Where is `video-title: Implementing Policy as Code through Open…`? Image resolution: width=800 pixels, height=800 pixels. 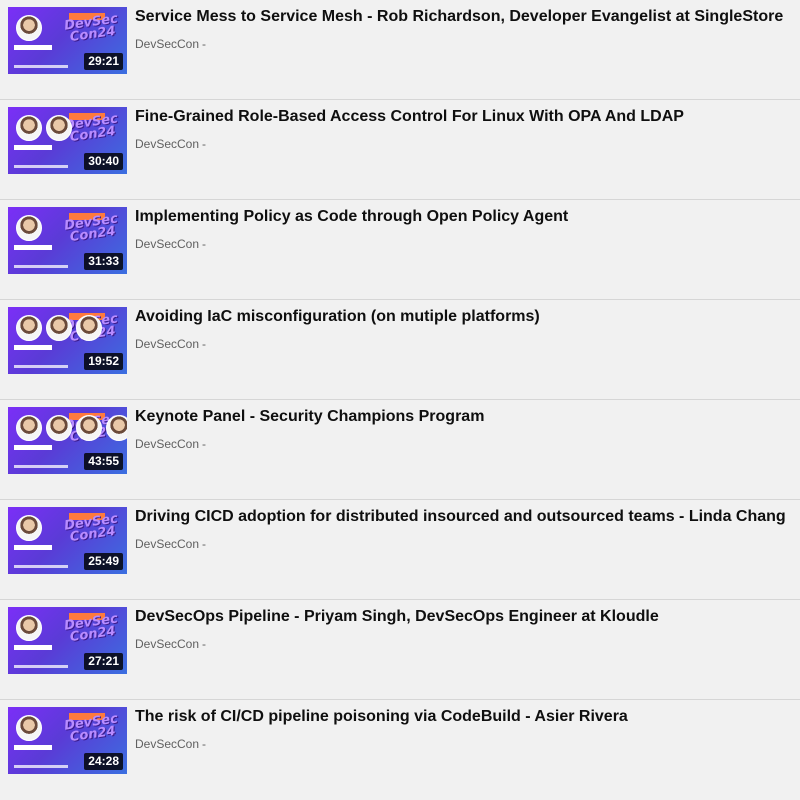
video-title: Implementing Policy as Code through Open… is located at coordinates (351, 217).